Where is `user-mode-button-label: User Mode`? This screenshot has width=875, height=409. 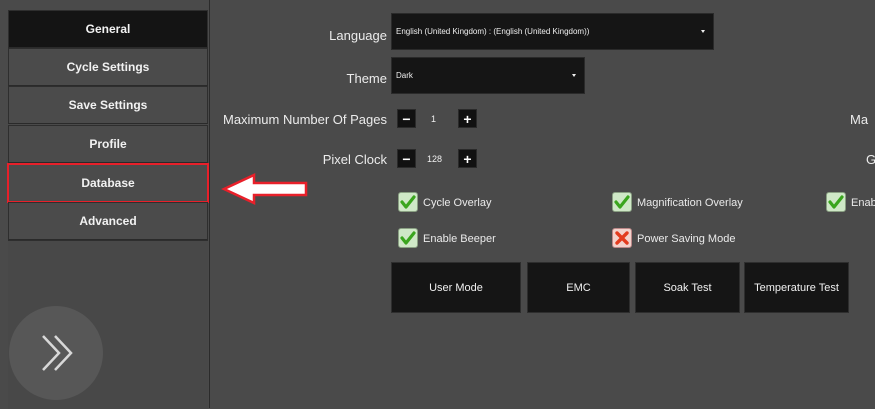
user-mode-button-label: User Mode is located at coordinates (456, 287).